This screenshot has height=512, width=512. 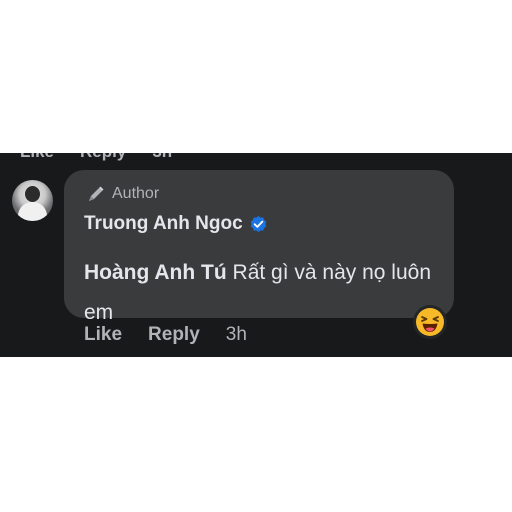 What do you see at coordinates (236, 335) in the screenshot?
I see `comment-timestamp: 3h` at bounding box center [236, 335].